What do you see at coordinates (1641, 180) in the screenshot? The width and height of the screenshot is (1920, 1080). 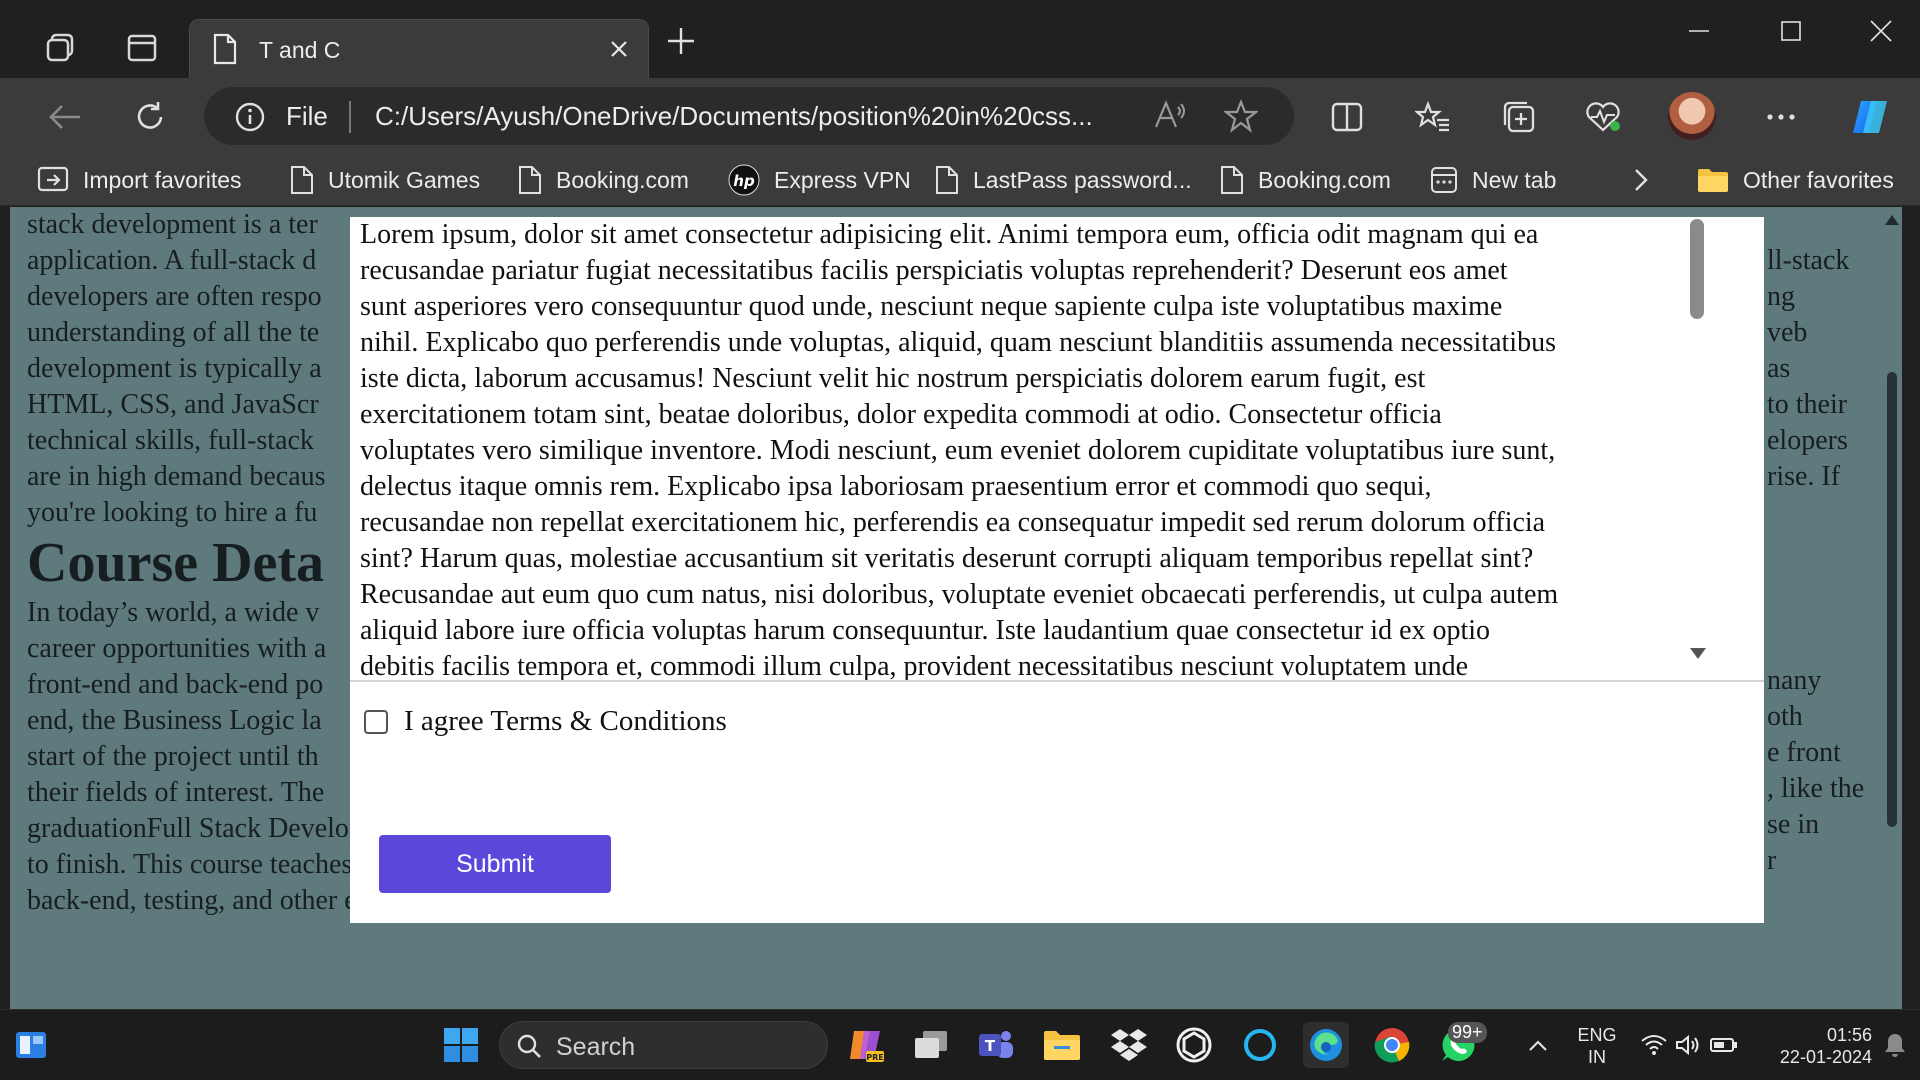 I see `favorites-overflow-chevron-icon` at bounding box center [1641, 180].